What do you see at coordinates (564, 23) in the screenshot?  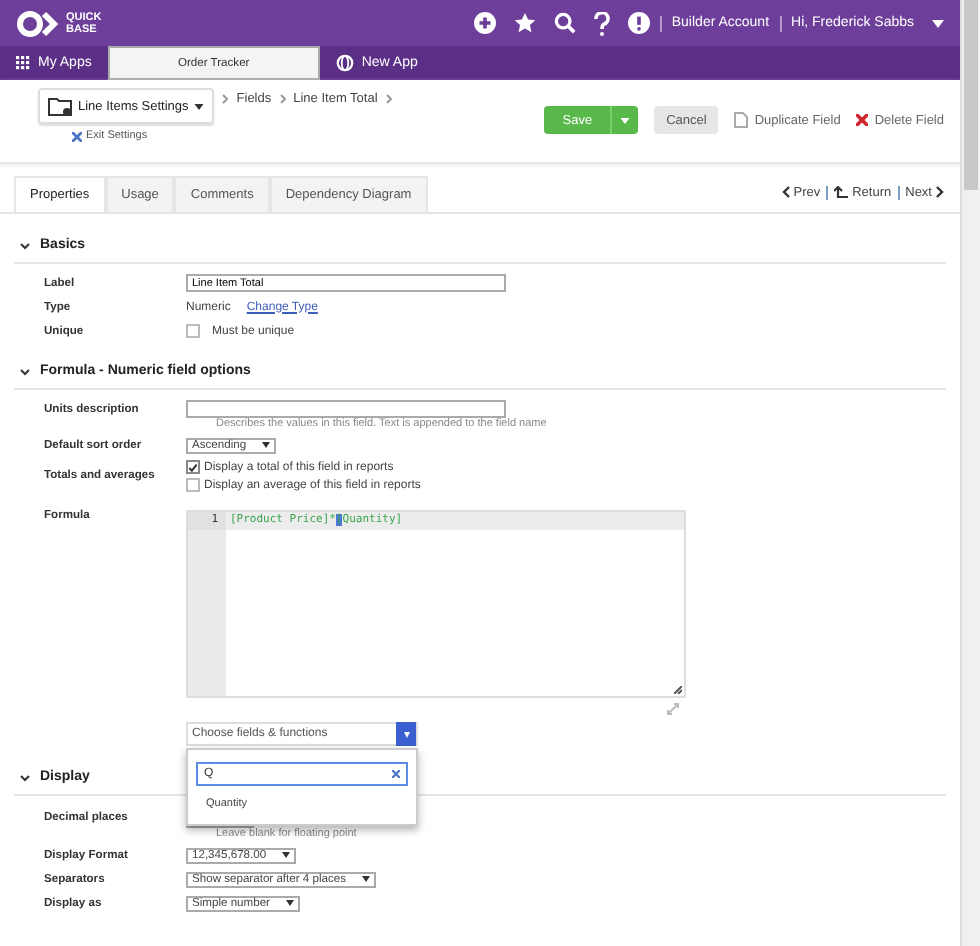 I see `search-icon` at bounding box center [564, 23].